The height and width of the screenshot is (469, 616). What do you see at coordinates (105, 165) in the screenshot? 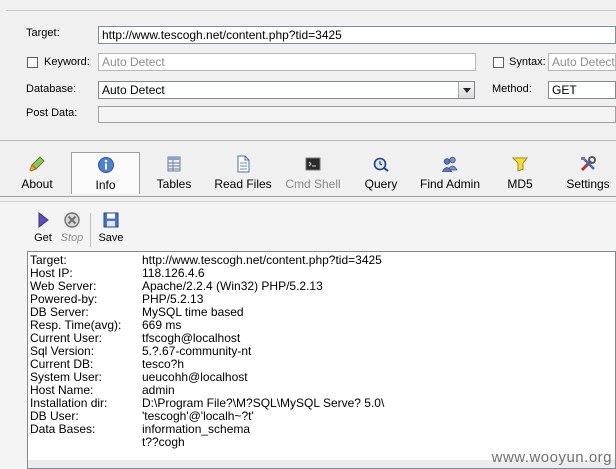
I see `info-icon` at bounding box center [105, 165].